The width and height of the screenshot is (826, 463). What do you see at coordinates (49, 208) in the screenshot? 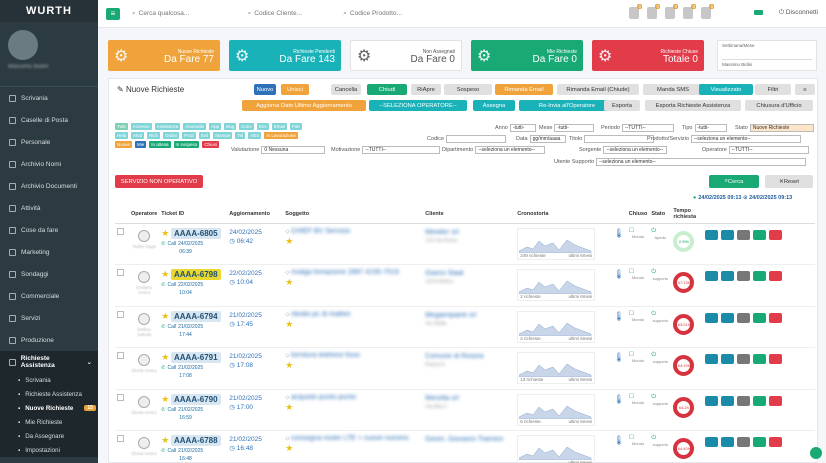
I see `sidebar-item-5: Attività` at bounding box center [49, 208].